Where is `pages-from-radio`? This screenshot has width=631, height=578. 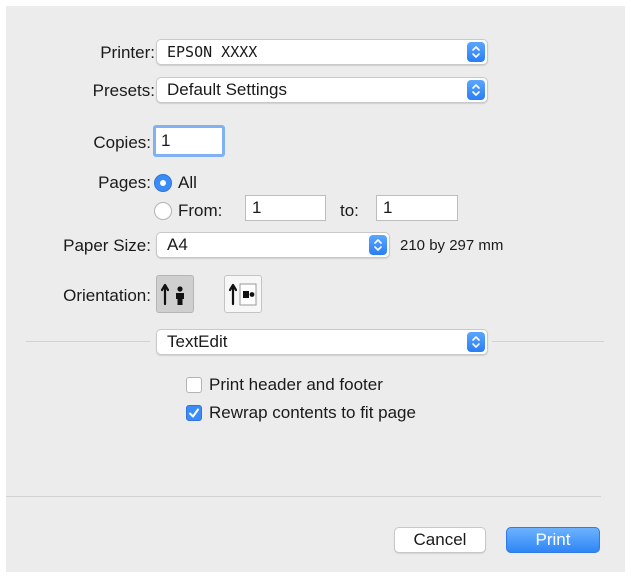
pages-from-radio is located at coordinates (163, 211).